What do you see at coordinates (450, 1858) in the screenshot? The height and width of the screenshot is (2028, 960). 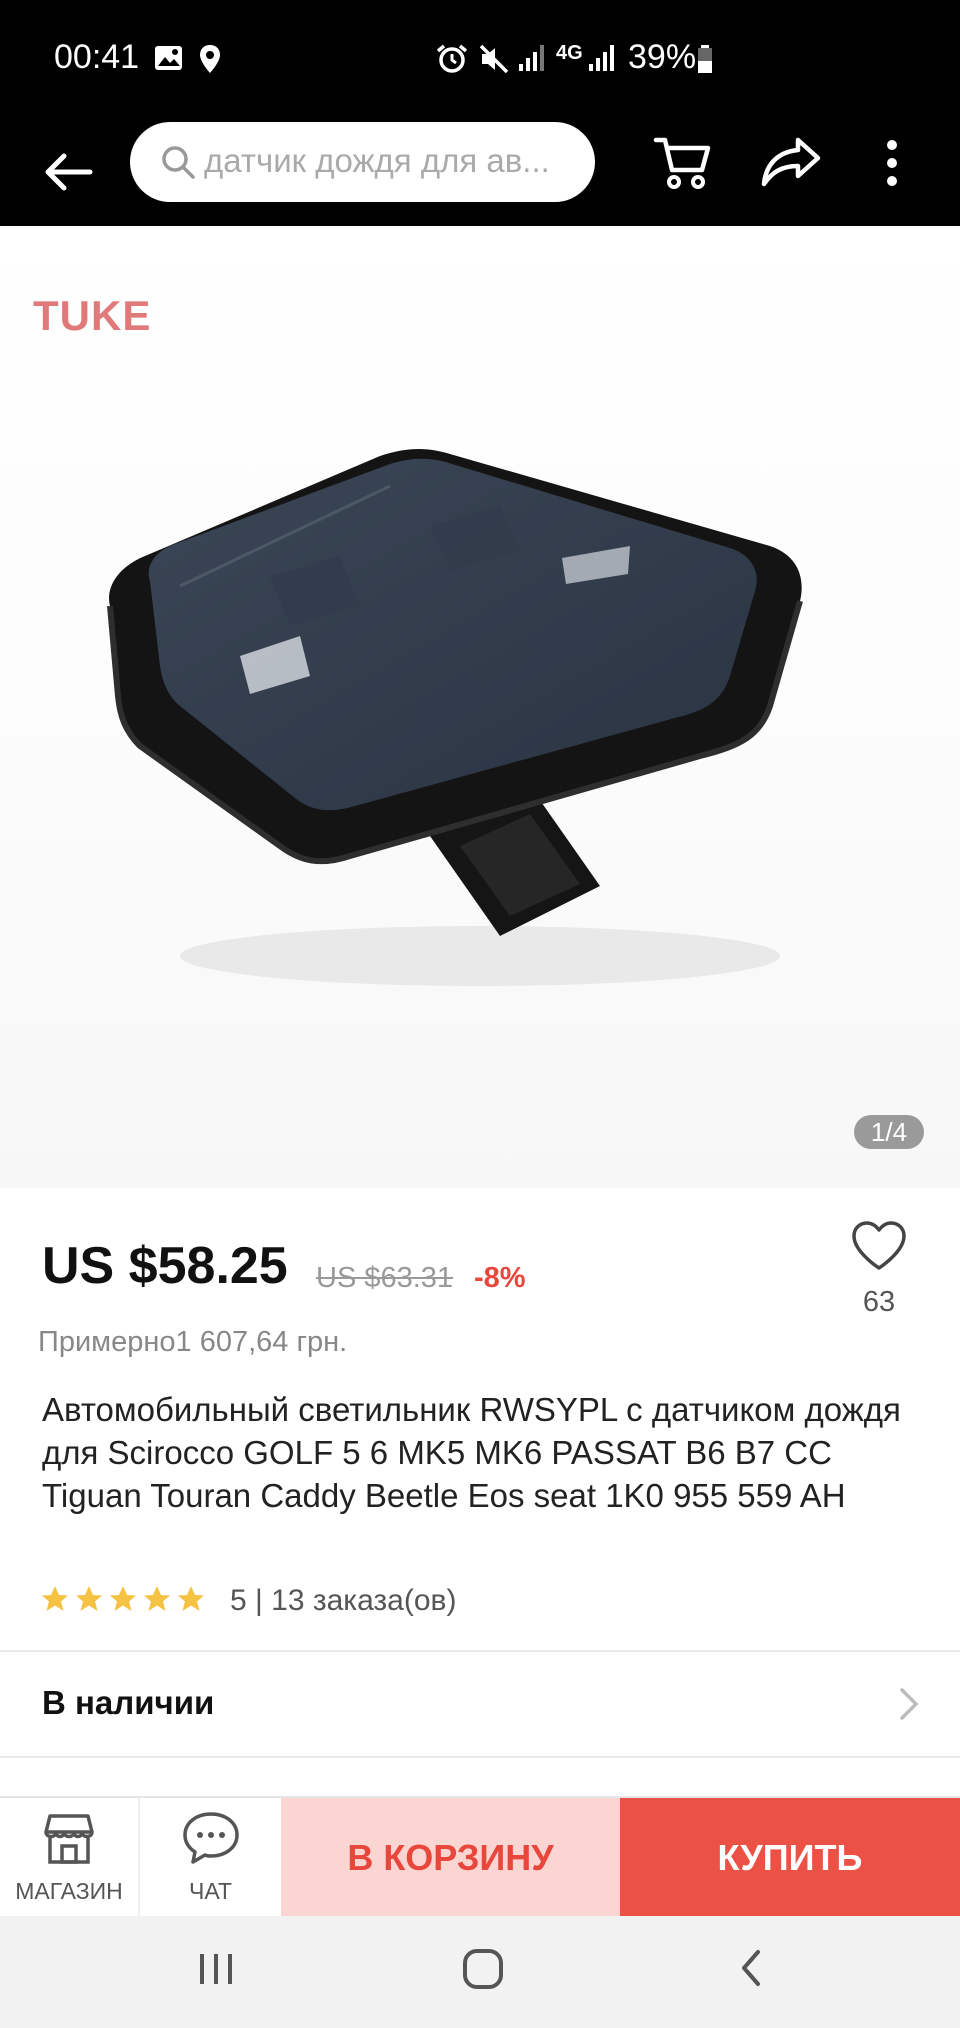 I see `add-to-cart-button: В КОРЗИНУ` at bounding box center [450, 1858].